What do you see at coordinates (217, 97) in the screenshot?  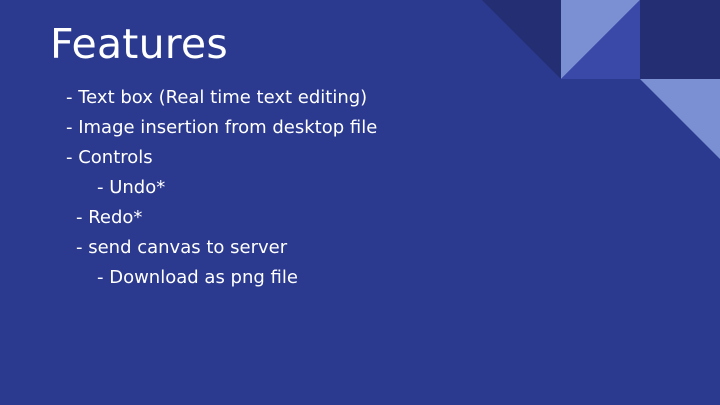 I see `list-item: - Text box (Real time text editing)` at bounding box center [217, 97].